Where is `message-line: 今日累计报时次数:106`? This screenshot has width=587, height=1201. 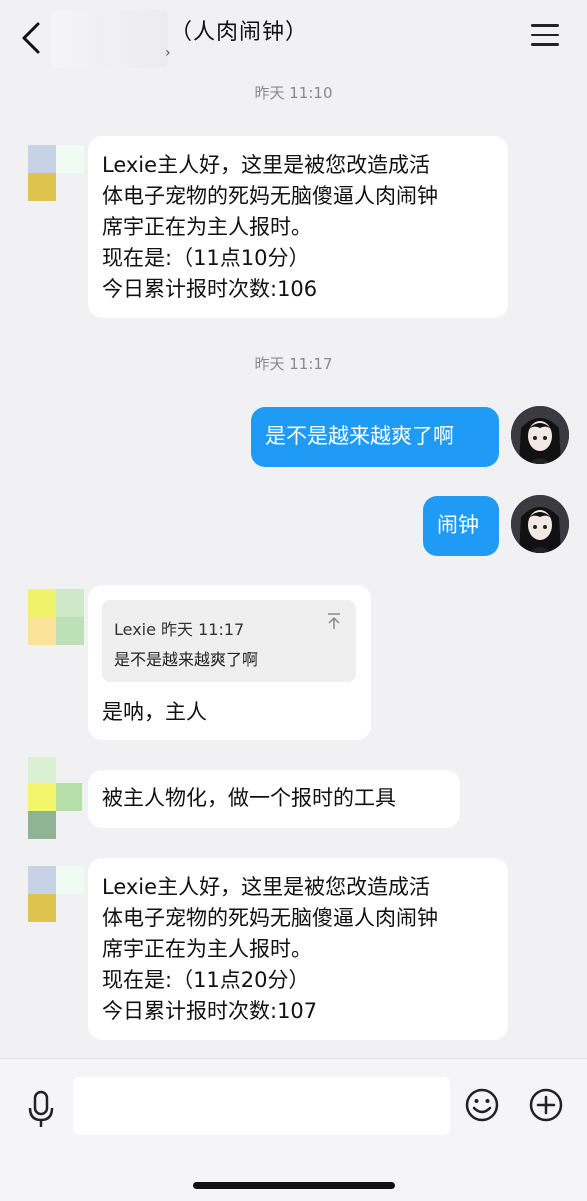
message-line: 今日累计报时次数:106 is located at coordinates (210, 289).